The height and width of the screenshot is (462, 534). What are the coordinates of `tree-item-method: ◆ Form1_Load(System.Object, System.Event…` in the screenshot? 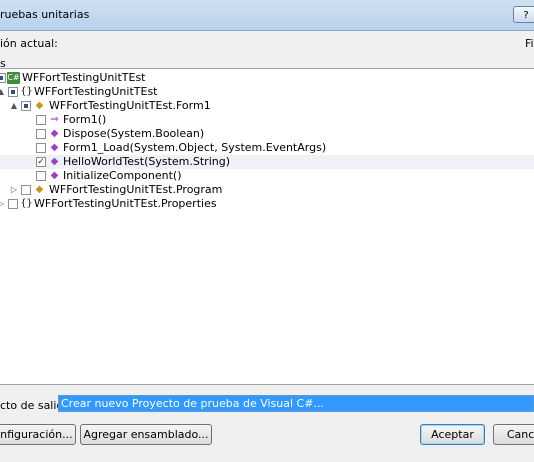 It's located at (267, 148).